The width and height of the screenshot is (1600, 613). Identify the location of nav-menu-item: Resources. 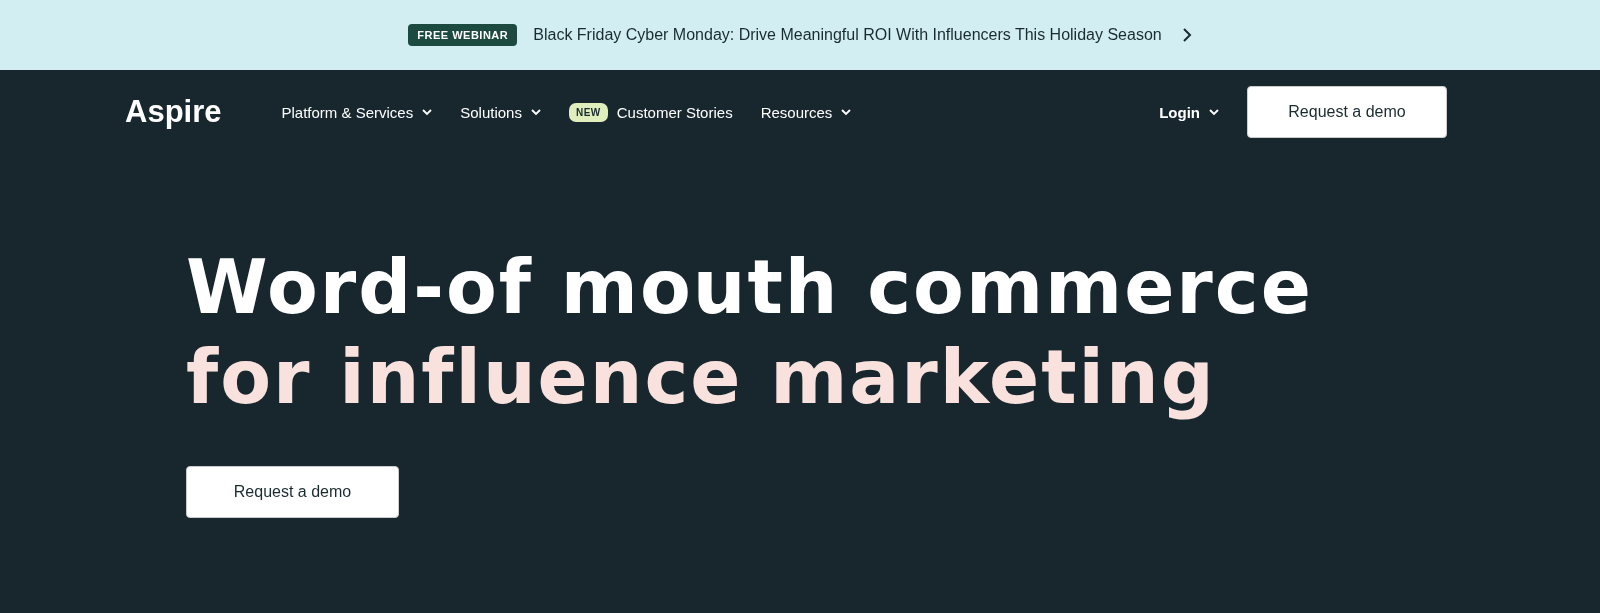
(806, 112).